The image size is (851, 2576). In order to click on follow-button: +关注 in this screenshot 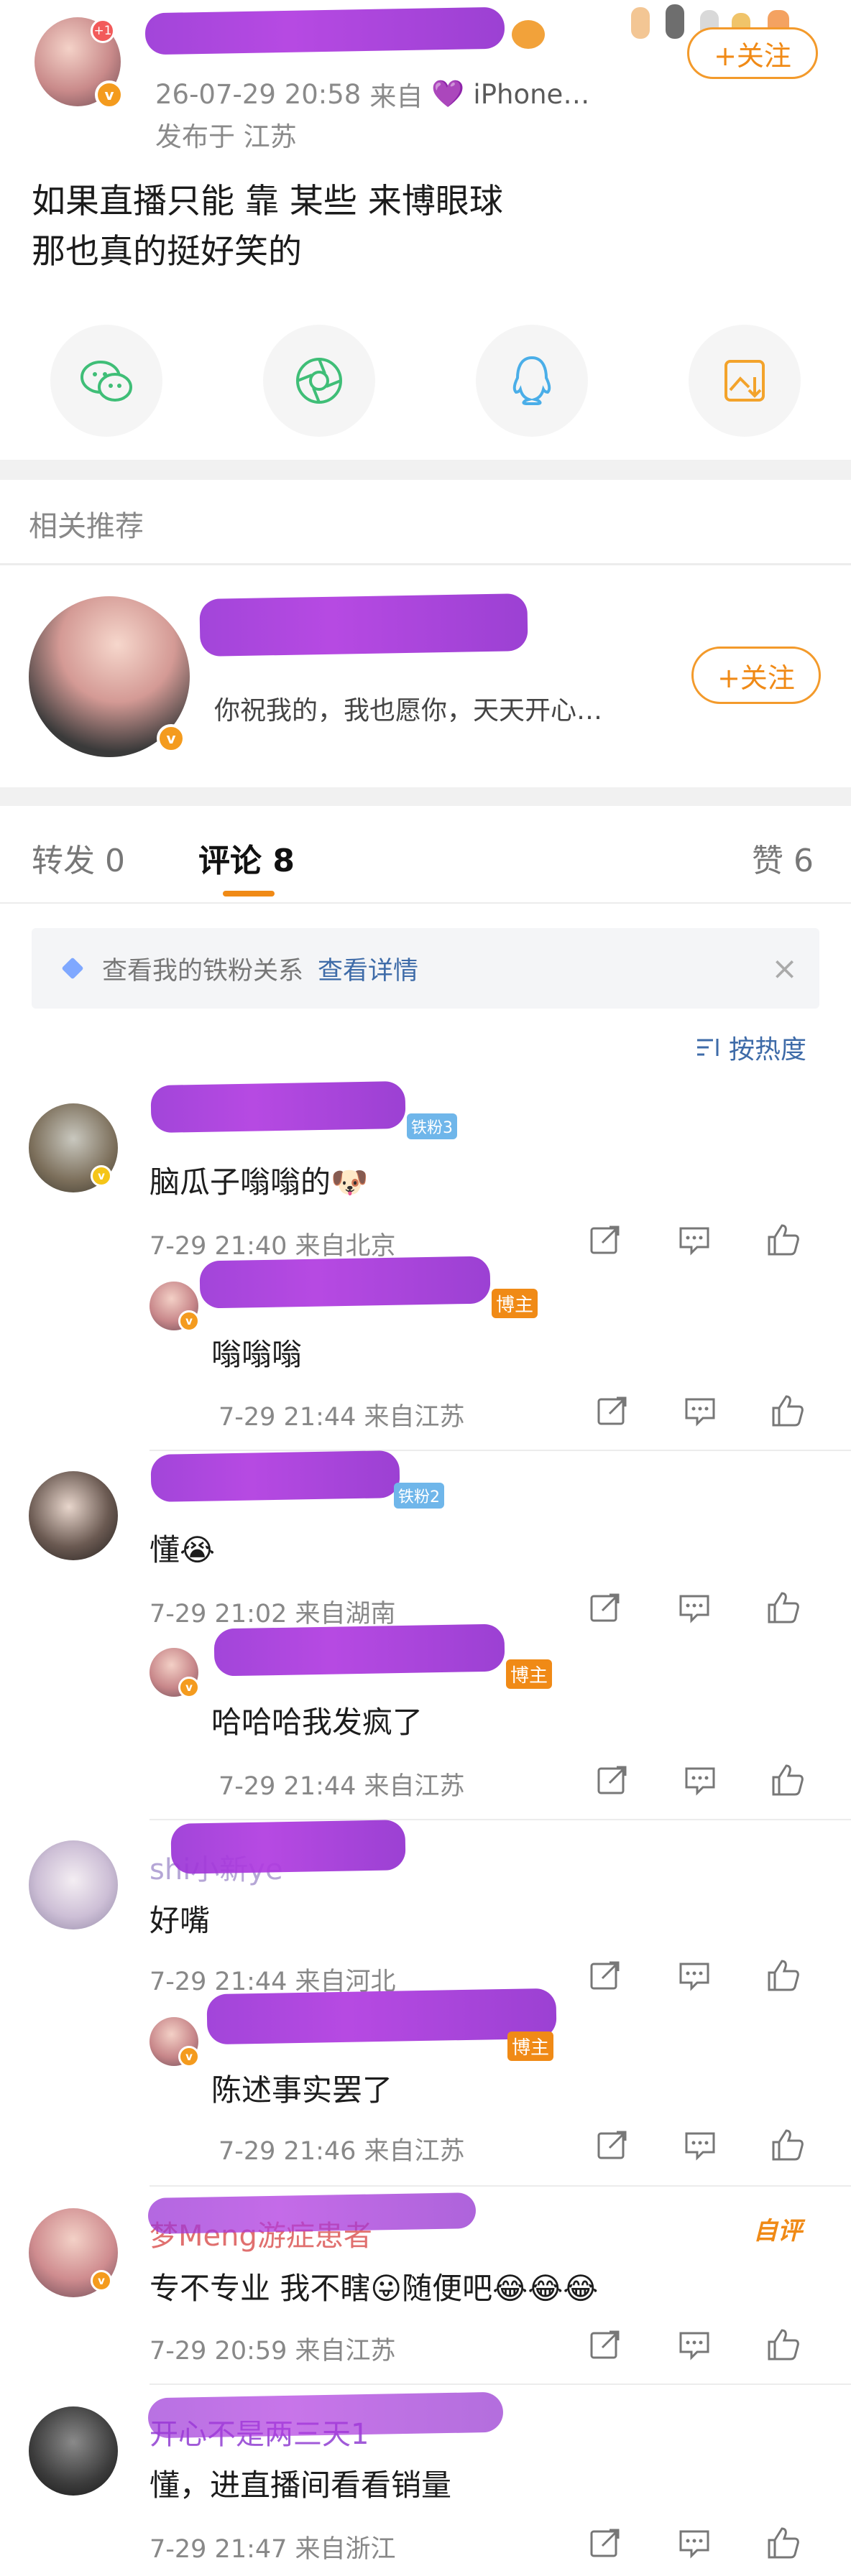, I will do `click(752, 53)`.